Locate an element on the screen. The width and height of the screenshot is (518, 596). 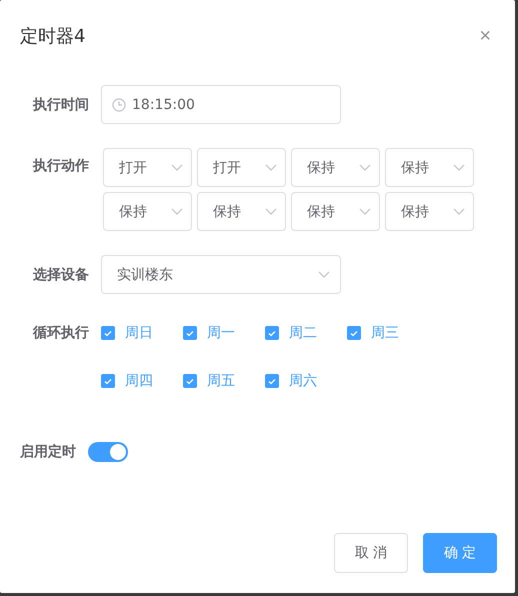
field-label: 执行动作 is located at coordinates (60, 166).